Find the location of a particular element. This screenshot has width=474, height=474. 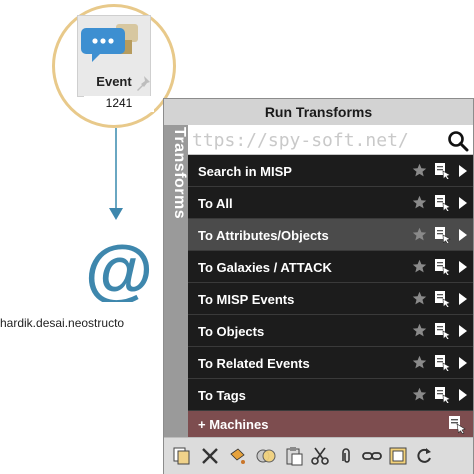

transform-row-to-attributes-objects: To Attributes/Objects is located at coordinates (330, 235).